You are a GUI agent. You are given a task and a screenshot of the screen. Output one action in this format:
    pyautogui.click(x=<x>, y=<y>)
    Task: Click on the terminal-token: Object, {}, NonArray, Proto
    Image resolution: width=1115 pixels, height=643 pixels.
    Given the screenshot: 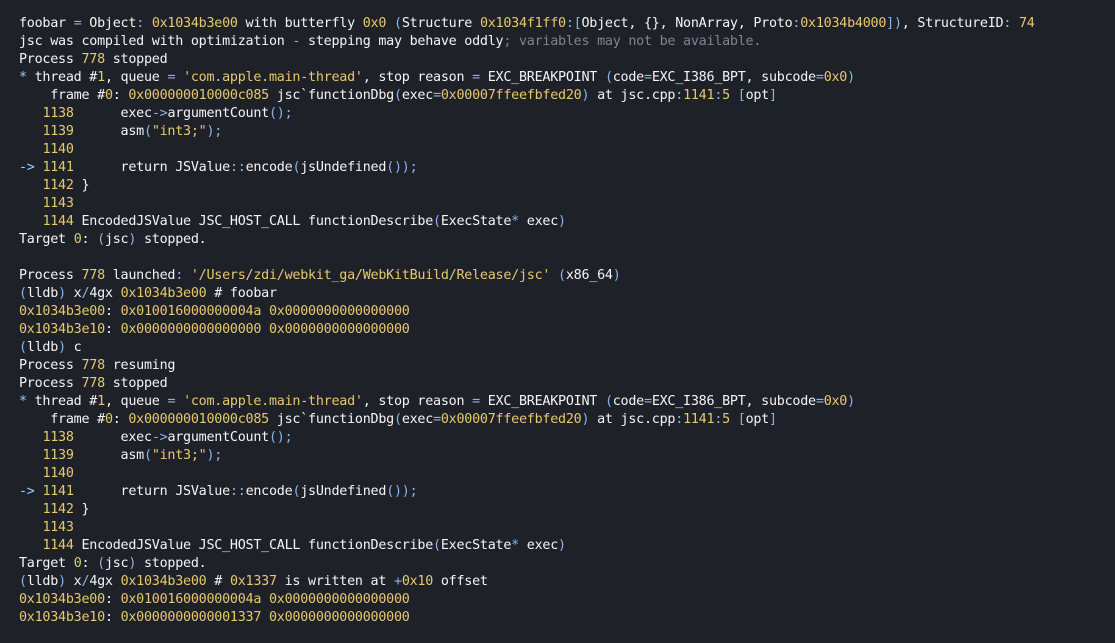 What is the action you would take?
    pyautogui.click(x=687, y=23)
    